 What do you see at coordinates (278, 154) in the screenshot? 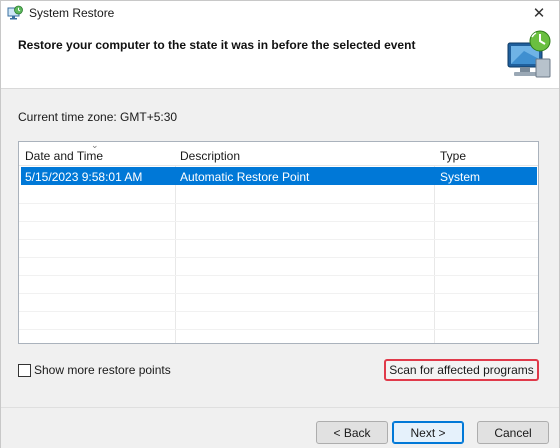
I see `list-header: Date and Time ⌄ Description Type` at bounding box center [278, 154].